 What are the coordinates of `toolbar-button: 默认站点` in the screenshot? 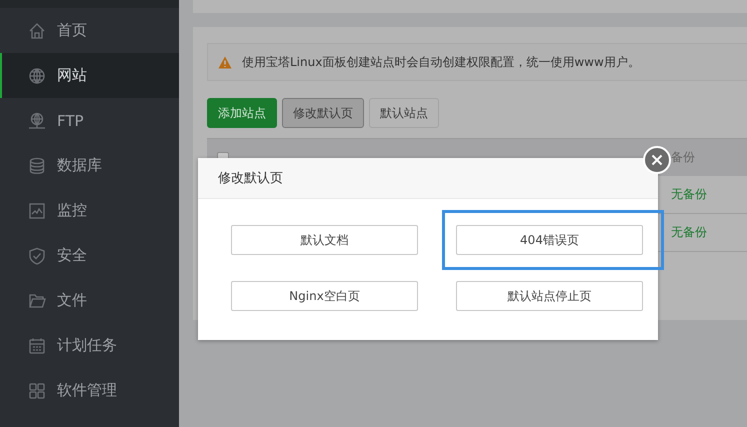 It's located at (404, 113).